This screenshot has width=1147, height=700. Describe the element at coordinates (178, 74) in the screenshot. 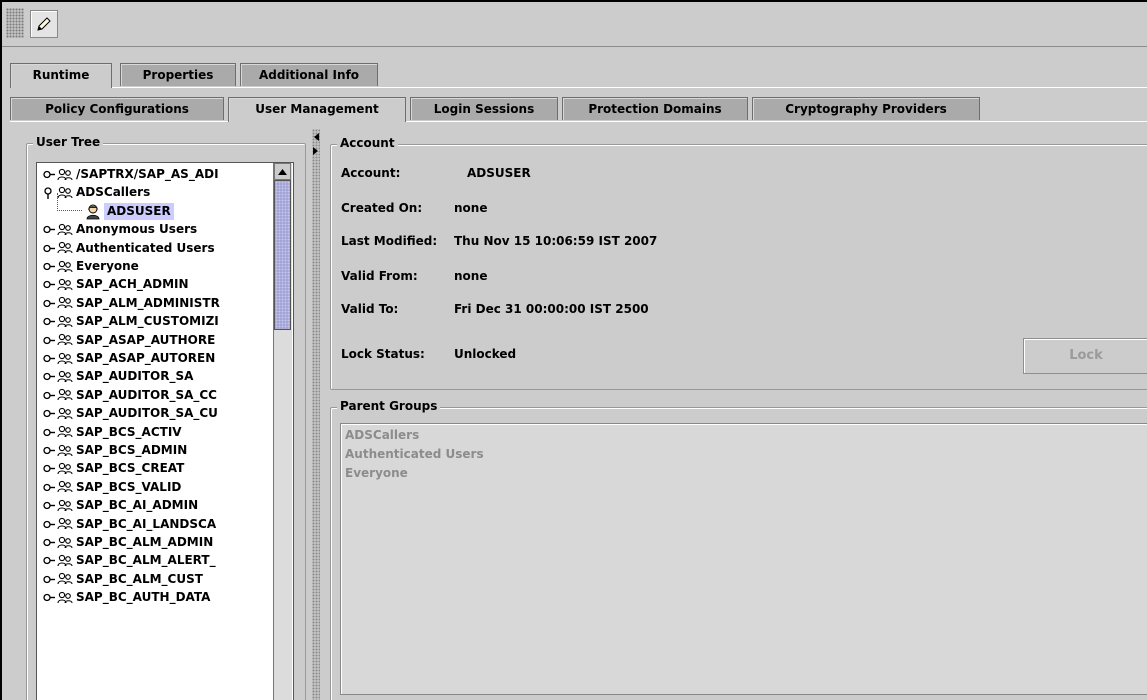

I see `tab-properties: Properties` at that location.